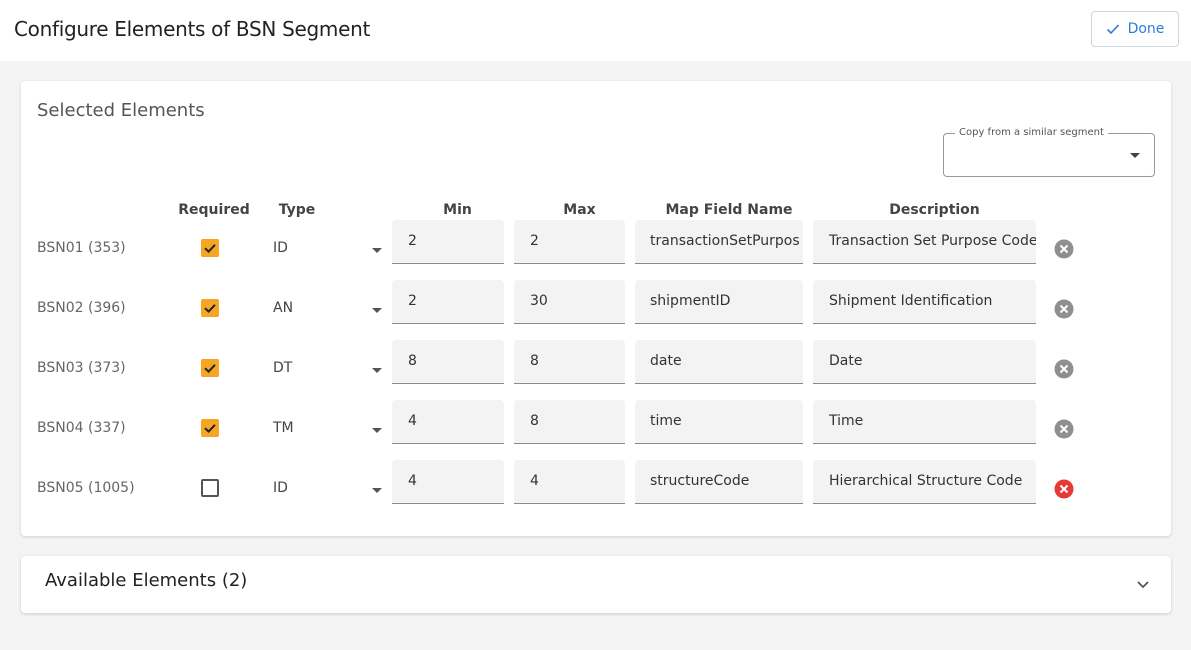  I want to click on map-field-name-input: time, so click(719, 422).